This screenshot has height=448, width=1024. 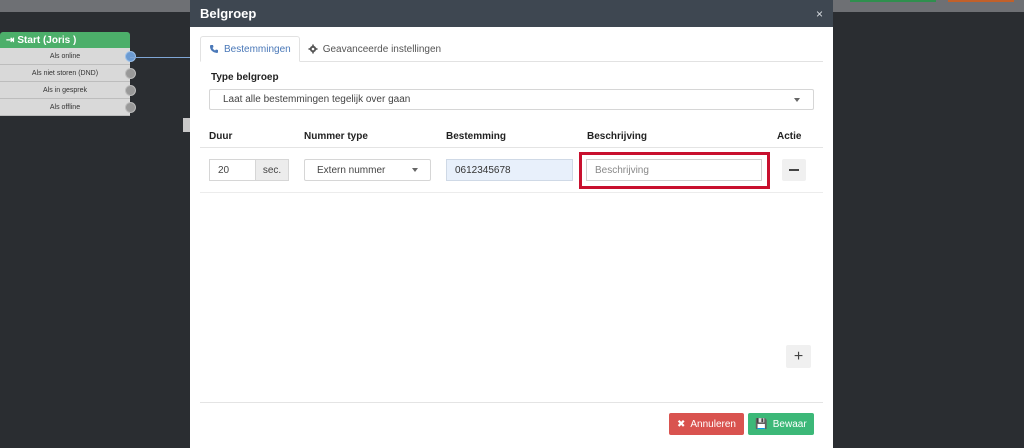 I want to click on minus-icon, so click(x=794, y=170).